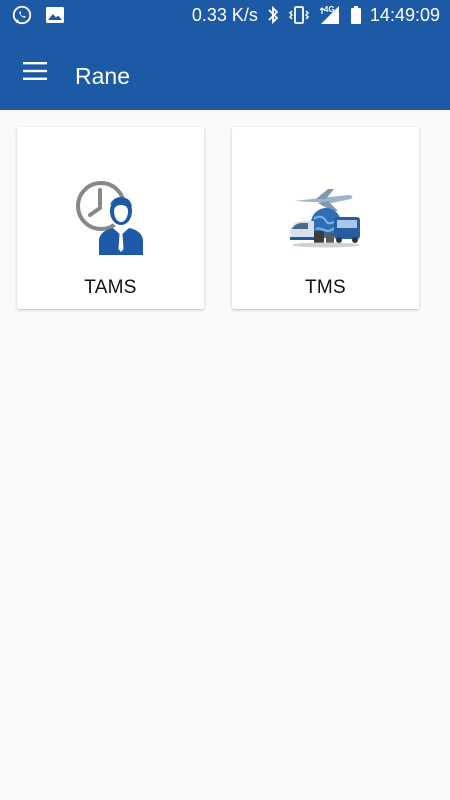 This screenshot has width=450, height=800. What do you see at coordinates (329, 9) in the screenshot?
I see `network-type-label: 4G` at bounding box center [329, 9].